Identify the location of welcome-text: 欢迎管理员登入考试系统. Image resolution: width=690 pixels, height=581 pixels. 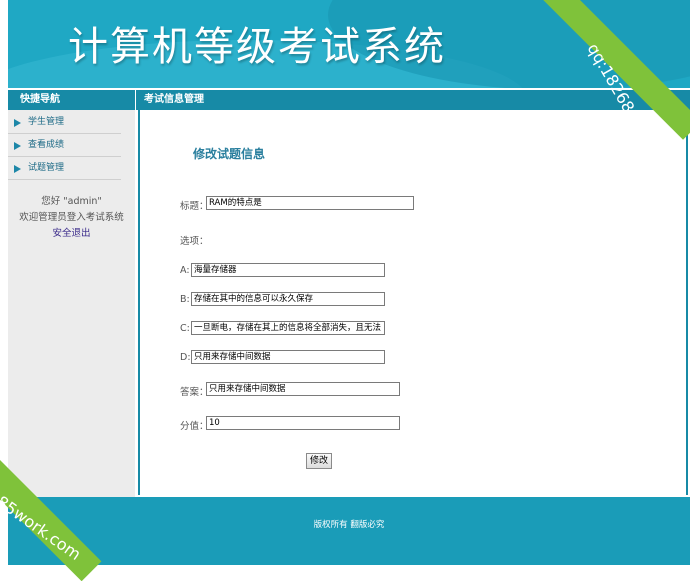
(71, 217).